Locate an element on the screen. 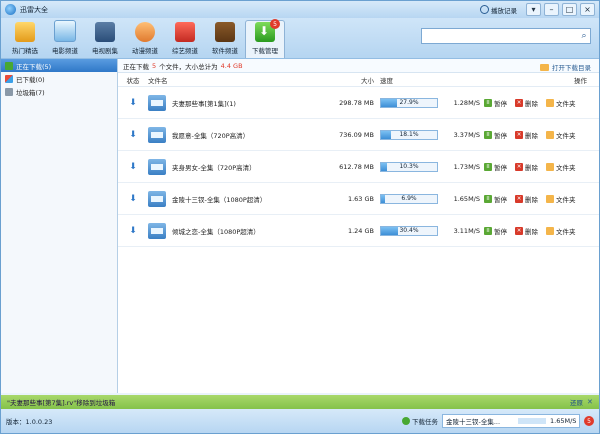 Image resolution: width=600 pixels, height=434 pixels. tab-software: 软件频道 is located at coordinates (225, 39).